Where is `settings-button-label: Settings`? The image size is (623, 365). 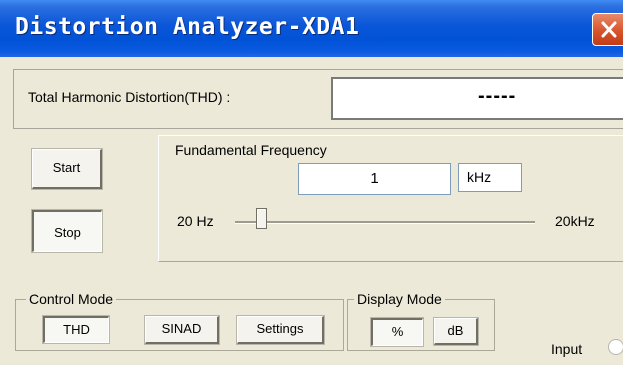
settings-button-label: Settings is located at coordinates (280, 328).